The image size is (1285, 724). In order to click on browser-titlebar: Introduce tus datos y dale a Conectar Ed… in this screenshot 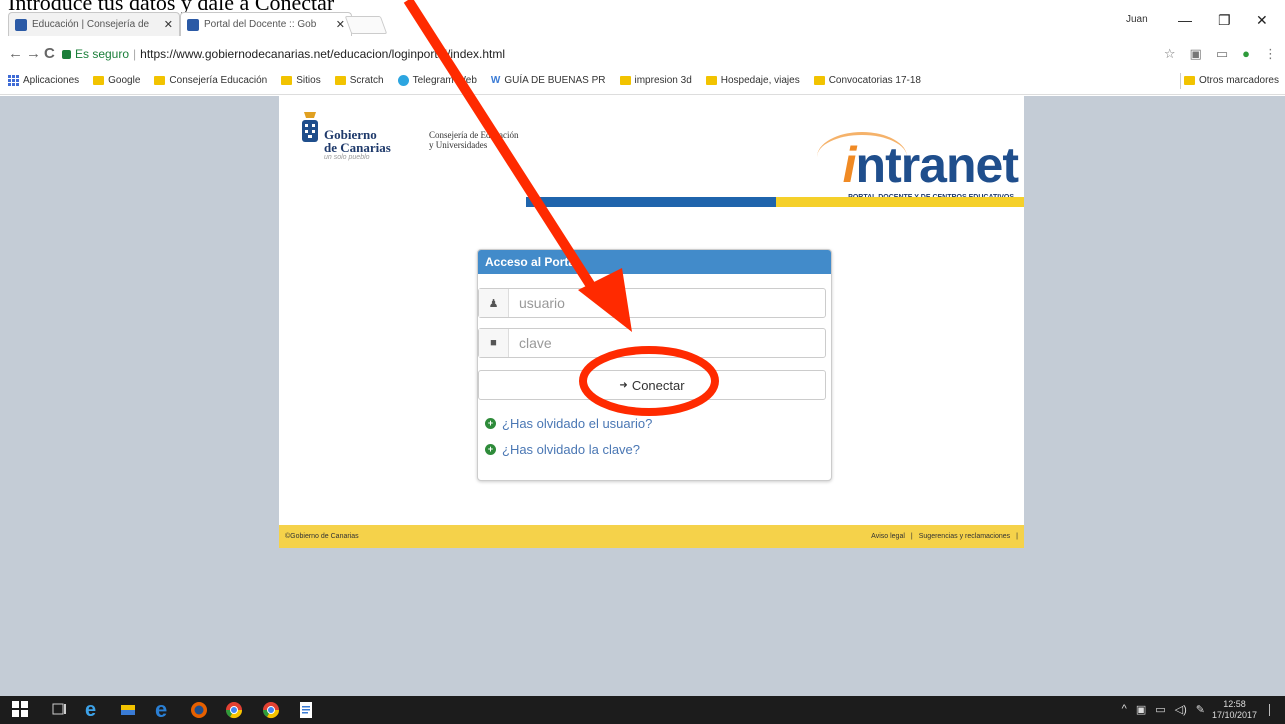, I will do `click(642, 20)`.